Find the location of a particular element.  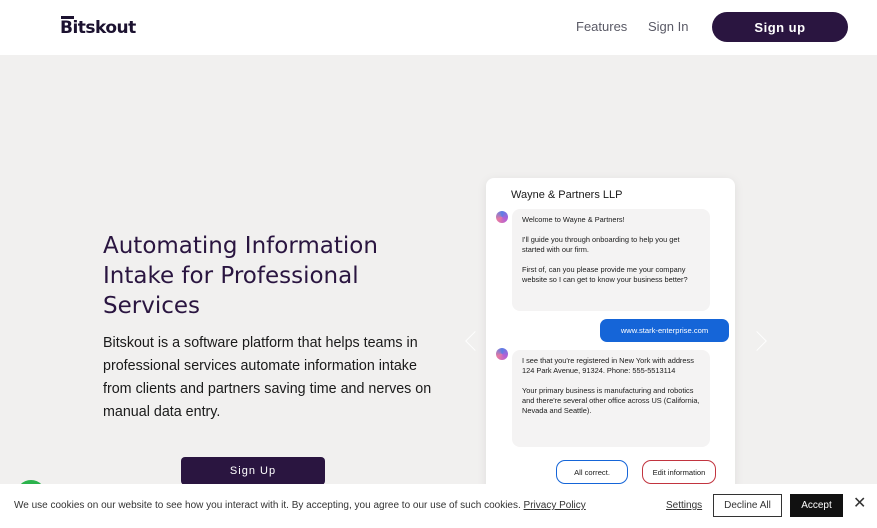

site-header: Bitskout Features Sign In Sign up is located at coordinates (438, 27).